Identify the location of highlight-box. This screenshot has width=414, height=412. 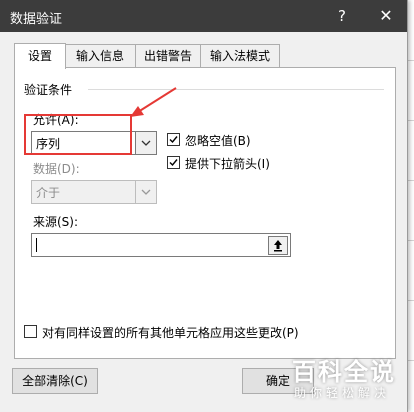
(78, 134).